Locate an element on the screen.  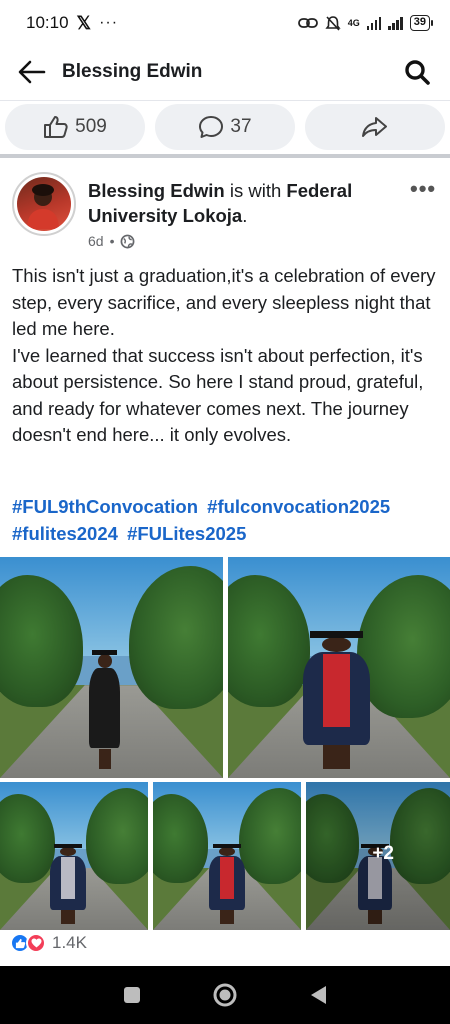
search-icon is located at coordinates (417, 72).